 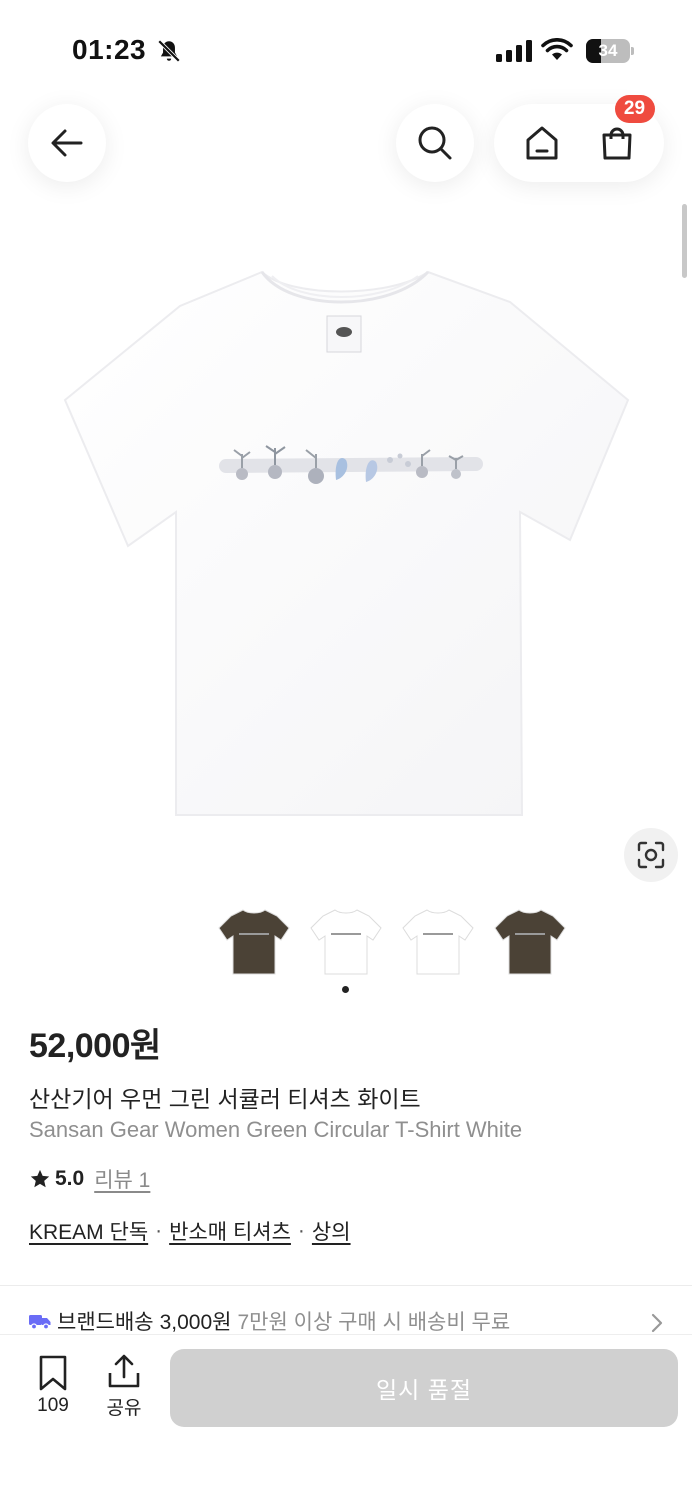 I want to click on shipping-info-row: 브랜드배송 3,000원 7만원 이상 구매 시 배송비 무료, so click(x=349, y=1321).